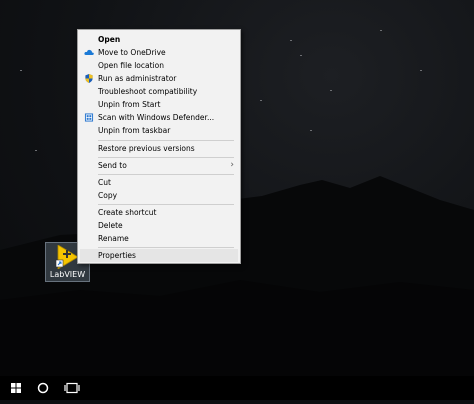 The width and height of the screenshot is (474, 404). I want to click on menu-item-copy: Copy, so click(159, 195).